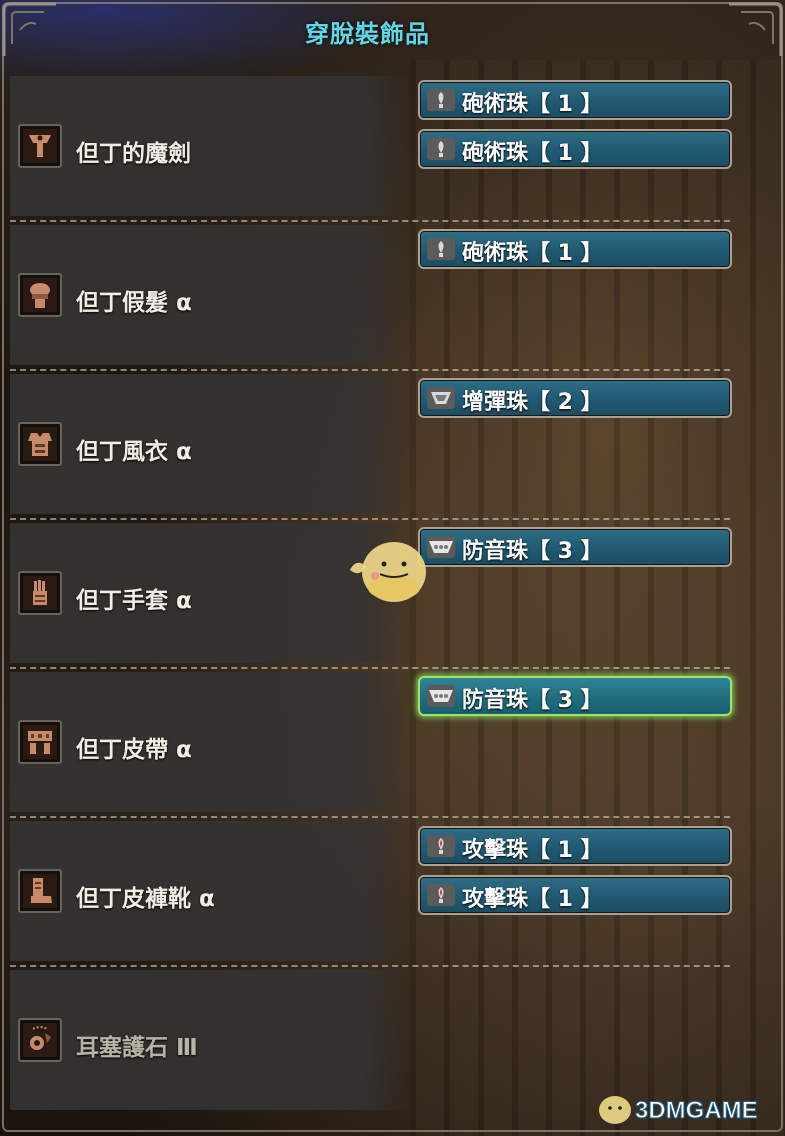 The image size is (785, 1136). What do you see at coordinates (134, 750) in the screenshot?
I see `equipment-name: 但丁皮帶 α` at bounding box center [134, 750].